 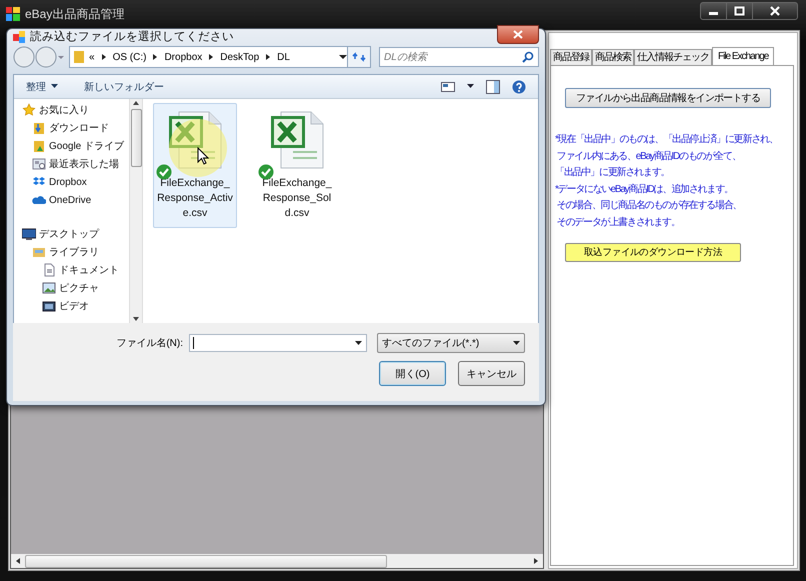 I want to click on nav-item: ビデオ, so click(x=71, y=306).